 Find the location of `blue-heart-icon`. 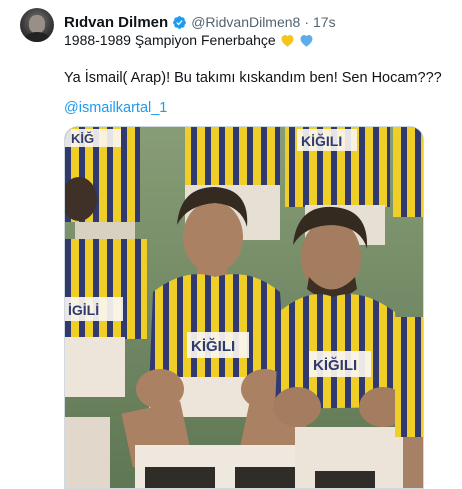

blue-heart-icon is located at coordinates (306, 41).